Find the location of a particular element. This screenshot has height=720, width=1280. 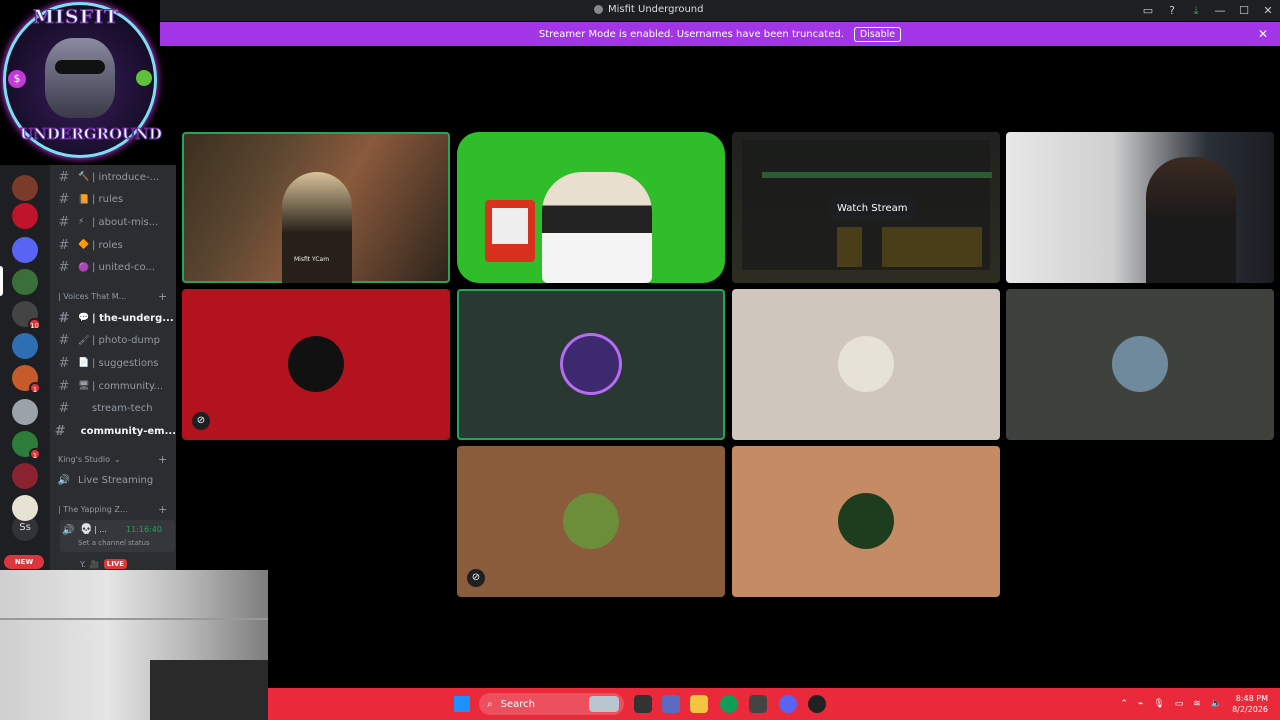

minimize-button: — is located at coordinates (1220, 10).